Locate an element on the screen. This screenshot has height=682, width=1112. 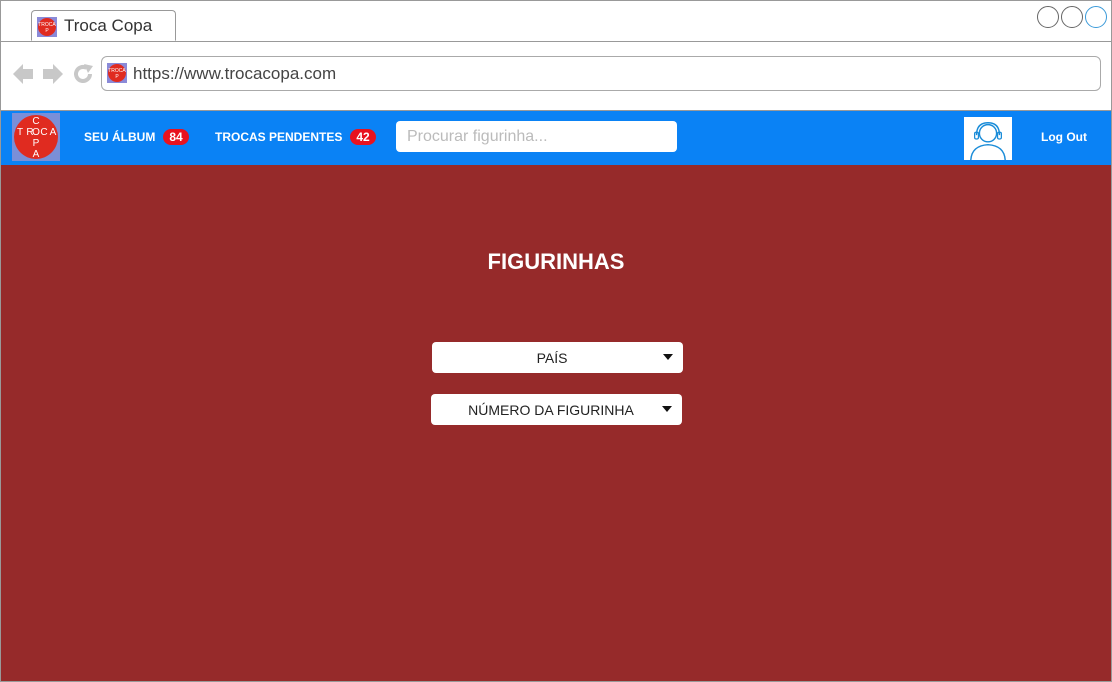
nav-link-seu-album: SEU ÁLBUM 84 is located at coordinates (136, 137).